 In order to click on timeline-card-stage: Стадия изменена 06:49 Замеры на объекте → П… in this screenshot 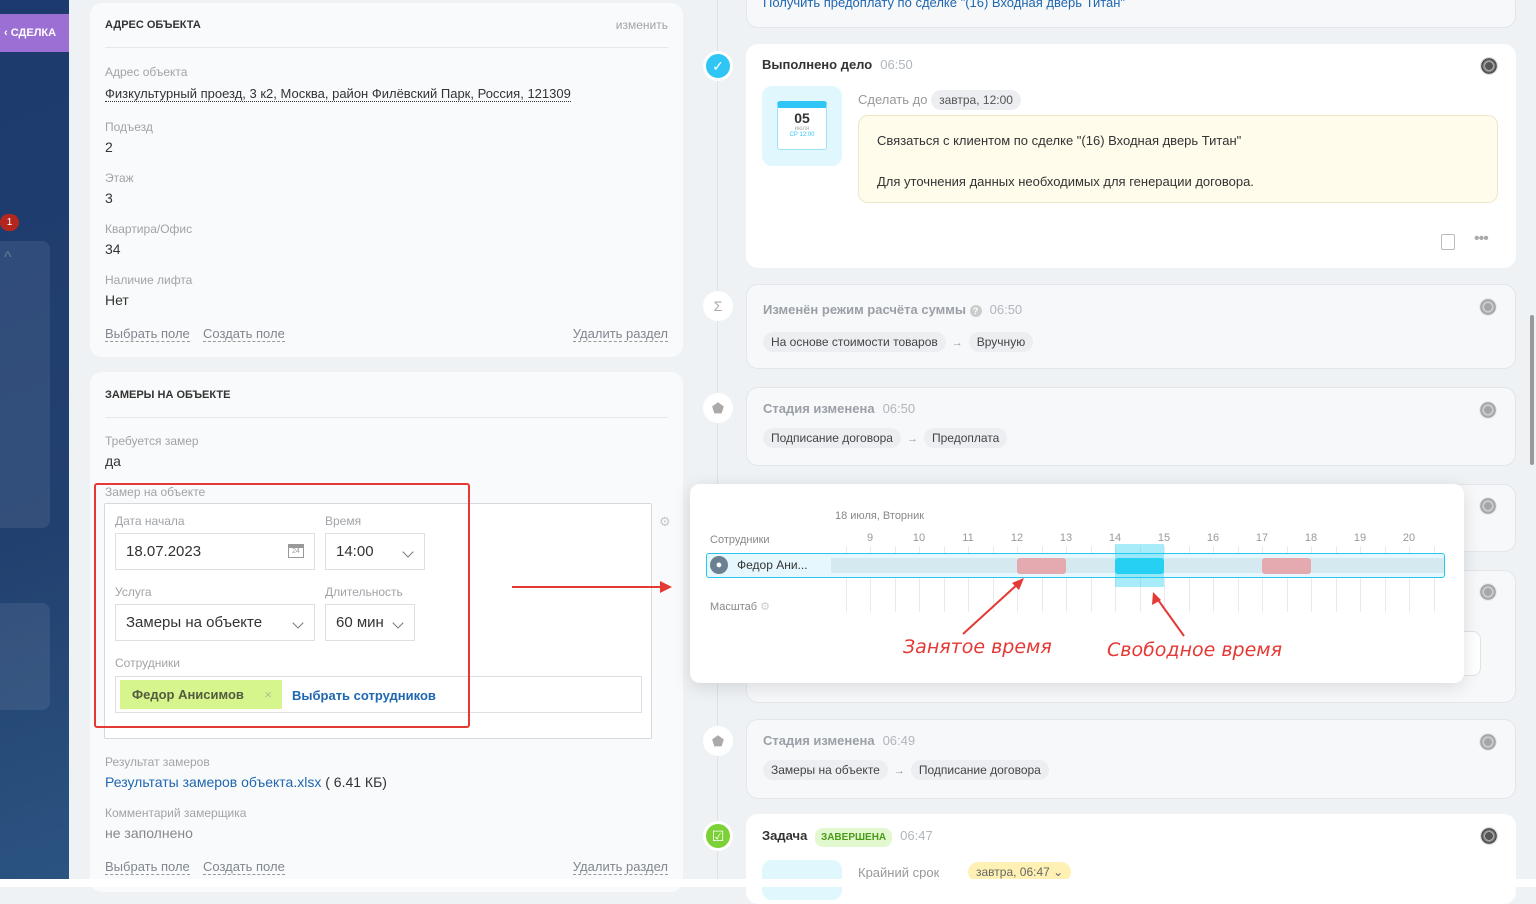, I will do `click(1131, 759)`.